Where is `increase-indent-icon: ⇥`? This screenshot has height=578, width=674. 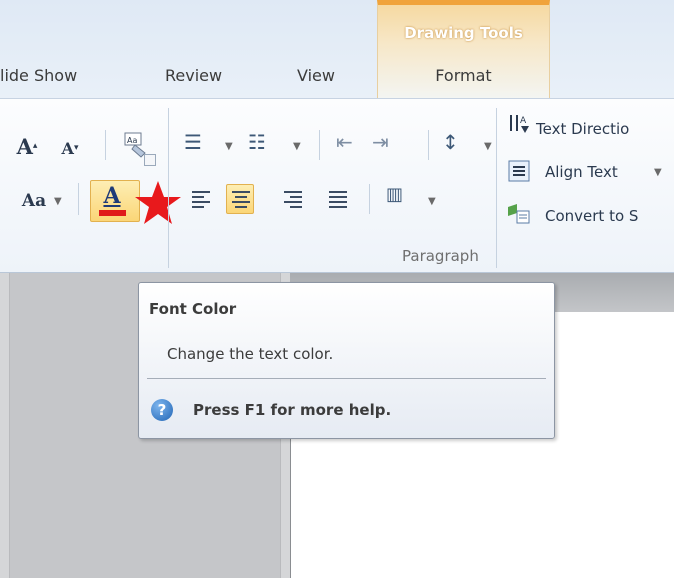 increase-indent-icon: ⇥ is located at coordinates (380, 142).